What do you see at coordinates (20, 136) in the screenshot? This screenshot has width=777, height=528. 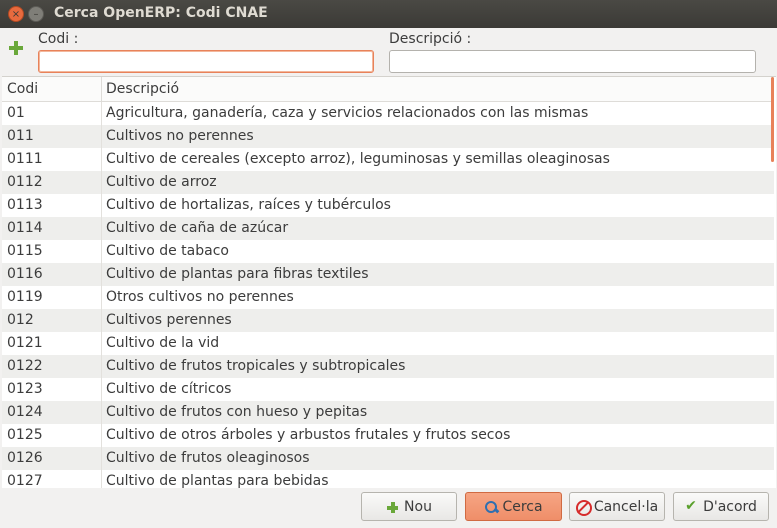 I see `cell-codi: 011` at bounding box center [20, 136].